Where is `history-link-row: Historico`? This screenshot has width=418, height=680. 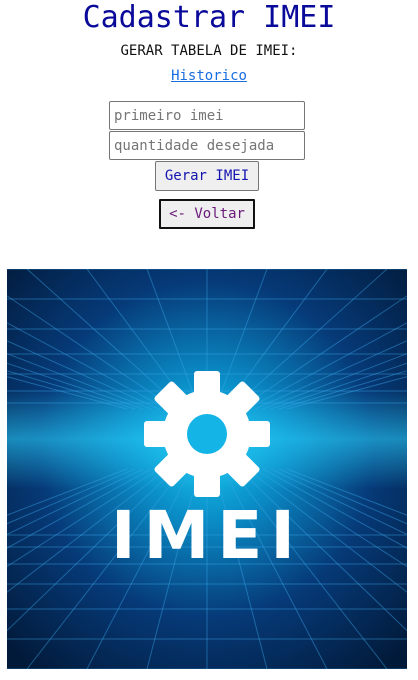
history-link-row: Historico is located at coordinates (209, 76).